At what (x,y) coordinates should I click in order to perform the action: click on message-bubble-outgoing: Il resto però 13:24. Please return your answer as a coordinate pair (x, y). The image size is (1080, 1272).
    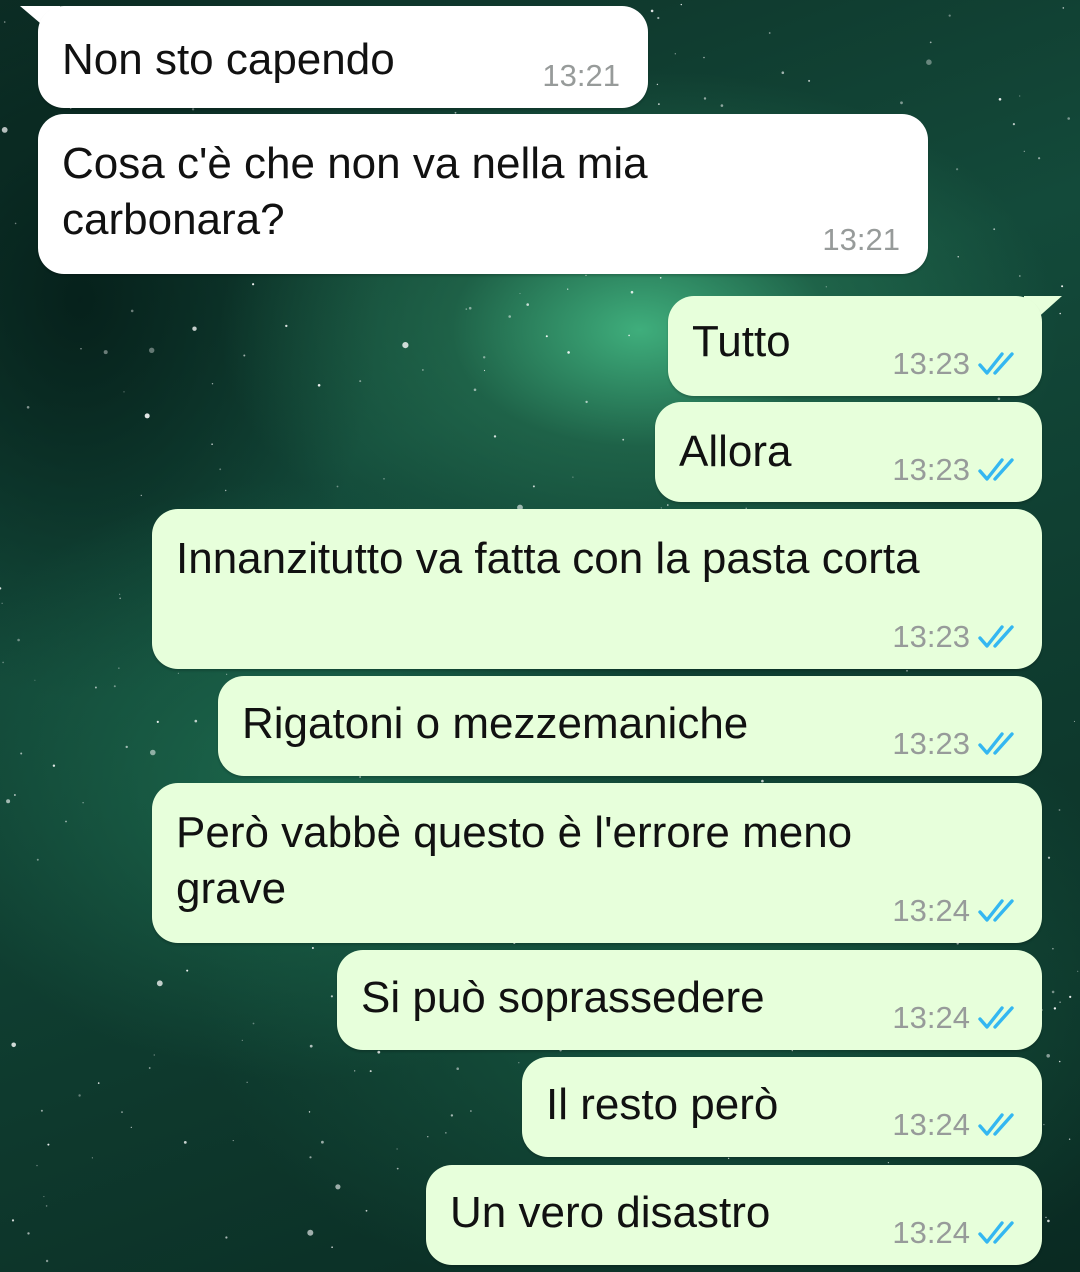
    Looking at the image, I should click on (782, 1107).